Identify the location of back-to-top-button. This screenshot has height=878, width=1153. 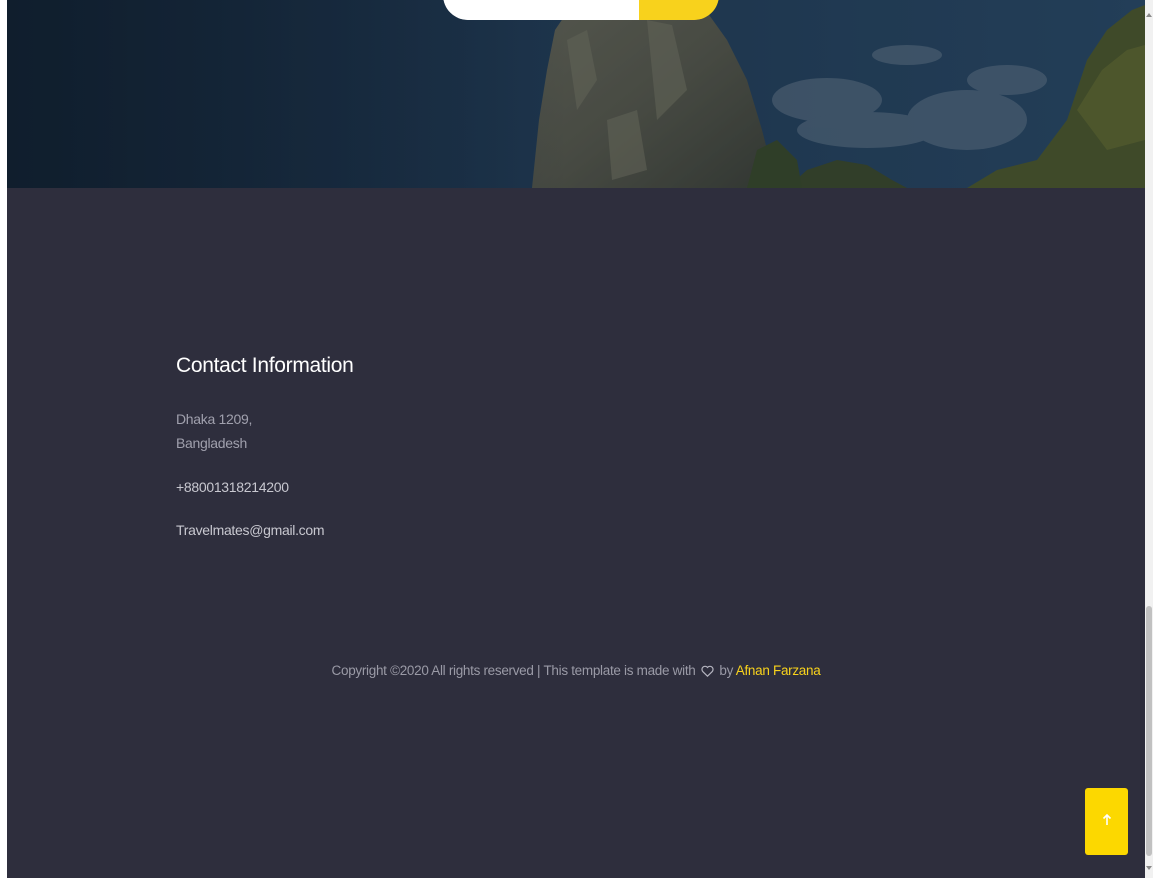
(1106, 821).